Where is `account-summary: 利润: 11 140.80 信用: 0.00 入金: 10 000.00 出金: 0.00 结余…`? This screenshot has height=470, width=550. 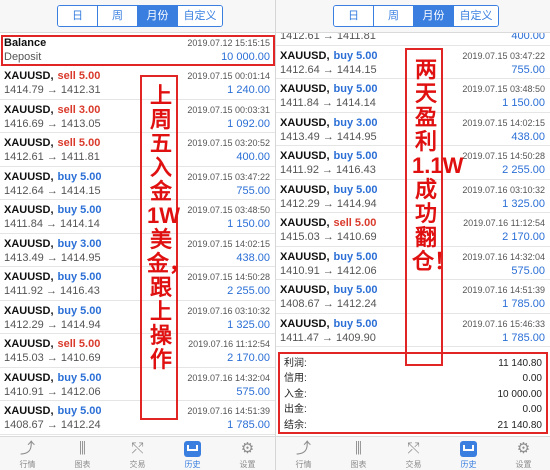
account-summary: 利润: 11 140.80 信用: 0.00 入金: 10 000.00 出金: 0.00 结余… is located at coordinates (413, 393).